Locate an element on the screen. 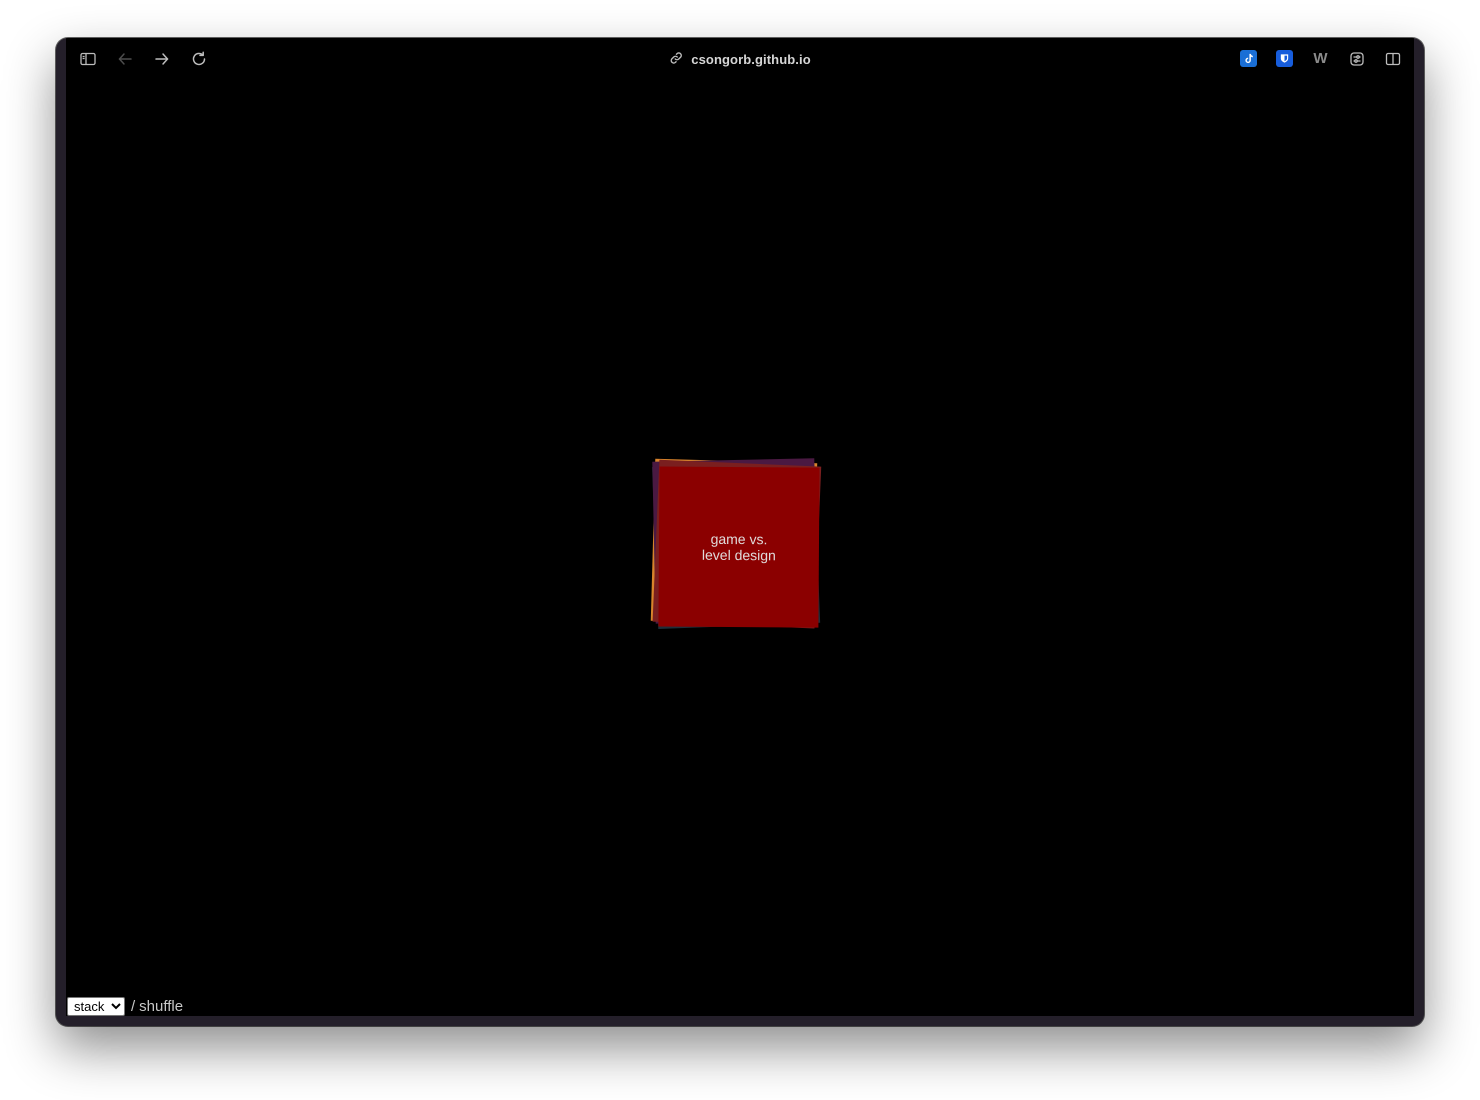 The height and width of the screenshot is (1100, 1480). shuffle-controls: / shuffle is located at coordinates (157, 1006).